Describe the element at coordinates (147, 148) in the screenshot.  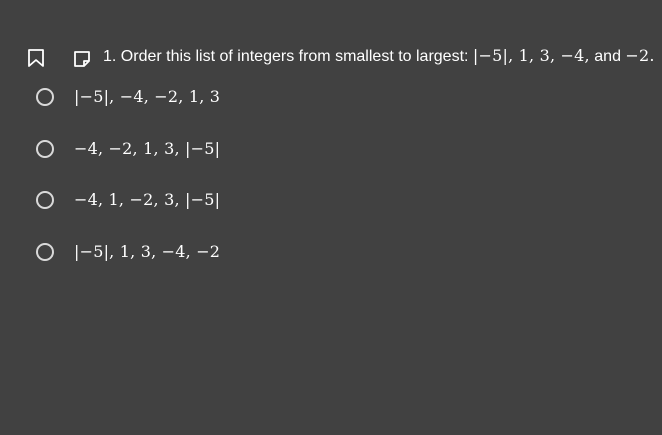
I see `option-label: −4, −2, 1, 3, |−5|` at that location.